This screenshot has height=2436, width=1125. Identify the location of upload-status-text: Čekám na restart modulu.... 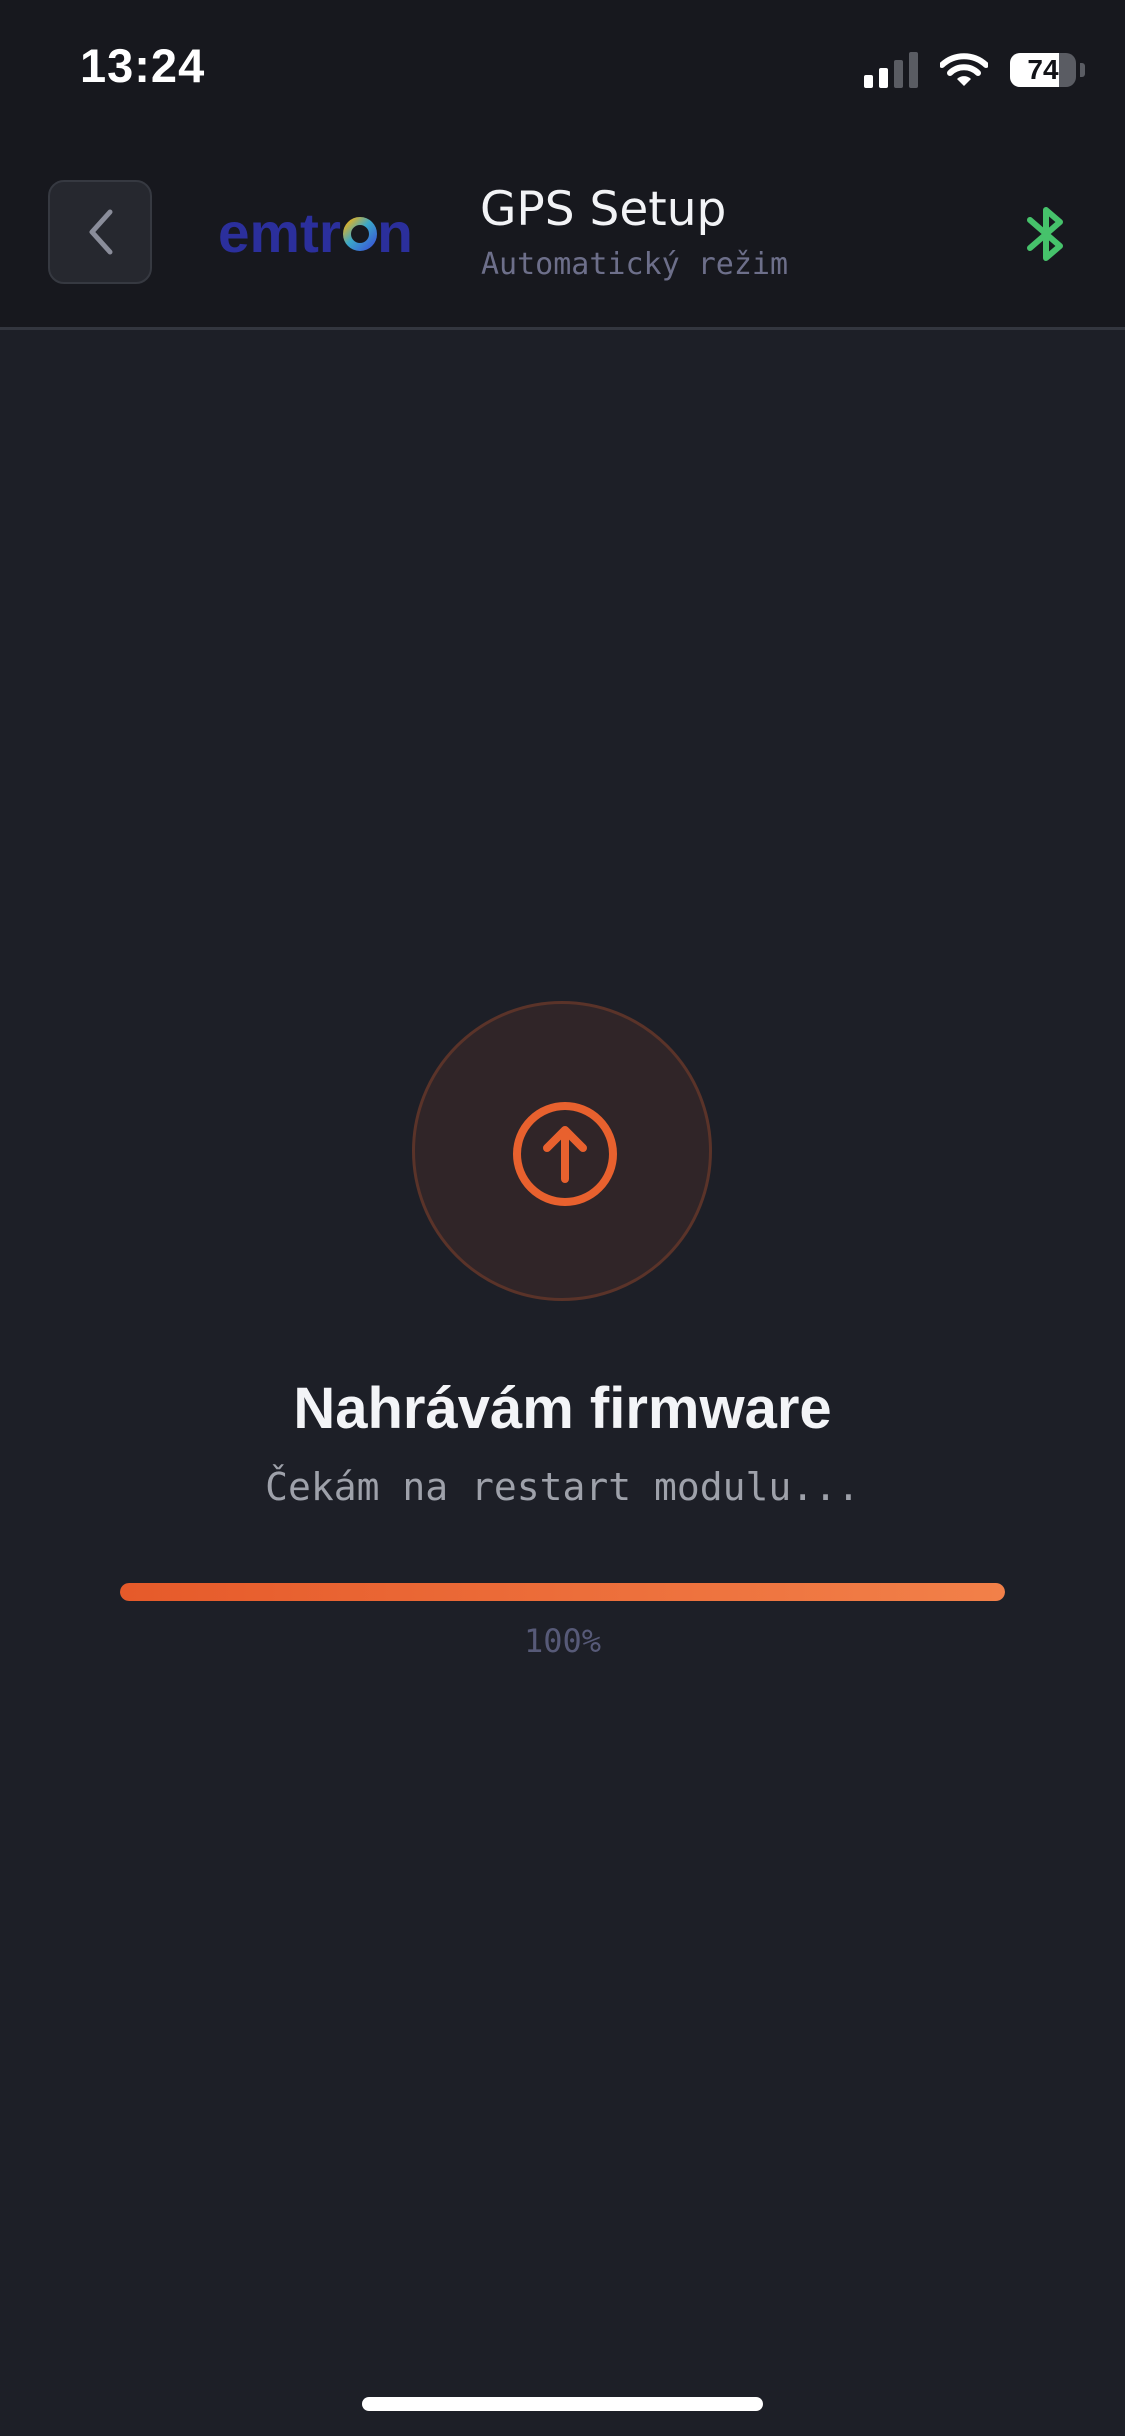
(562, 1487).